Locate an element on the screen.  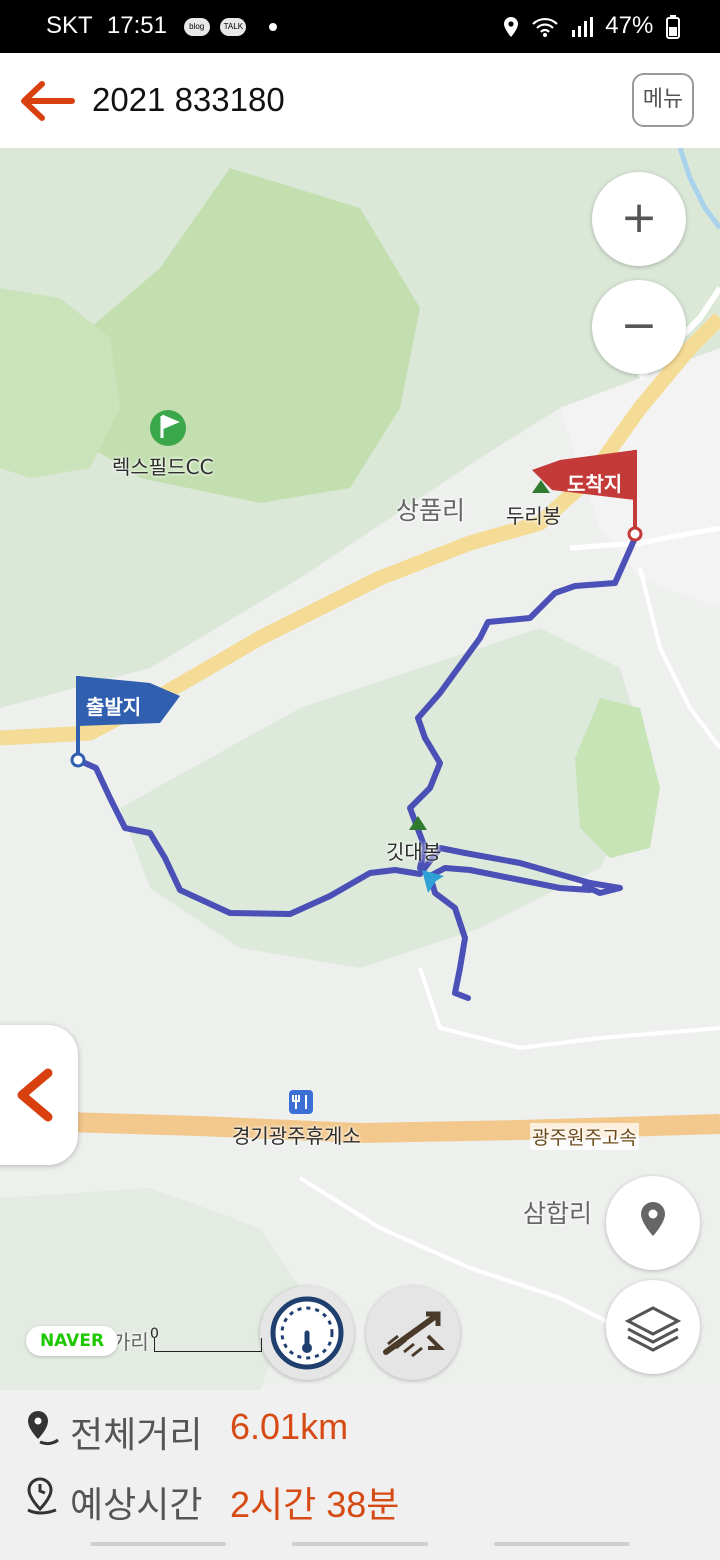
time-value: 2시간 38분 is located at coordinates (315, 1504).